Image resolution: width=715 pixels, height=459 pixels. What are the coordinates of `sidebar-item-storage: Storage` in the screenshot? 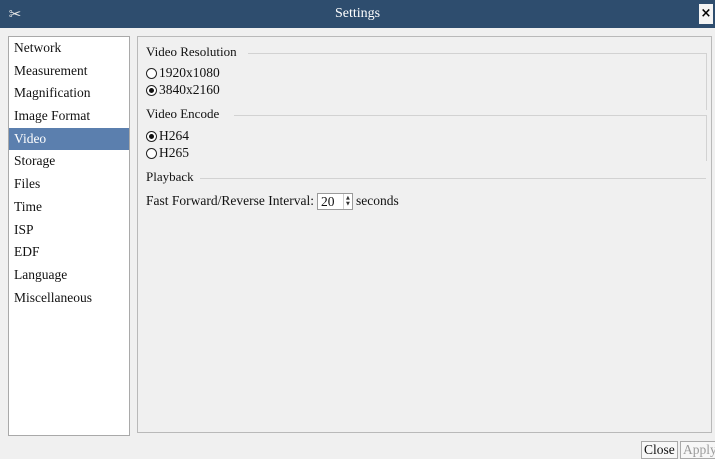 It's located at (69, 161).